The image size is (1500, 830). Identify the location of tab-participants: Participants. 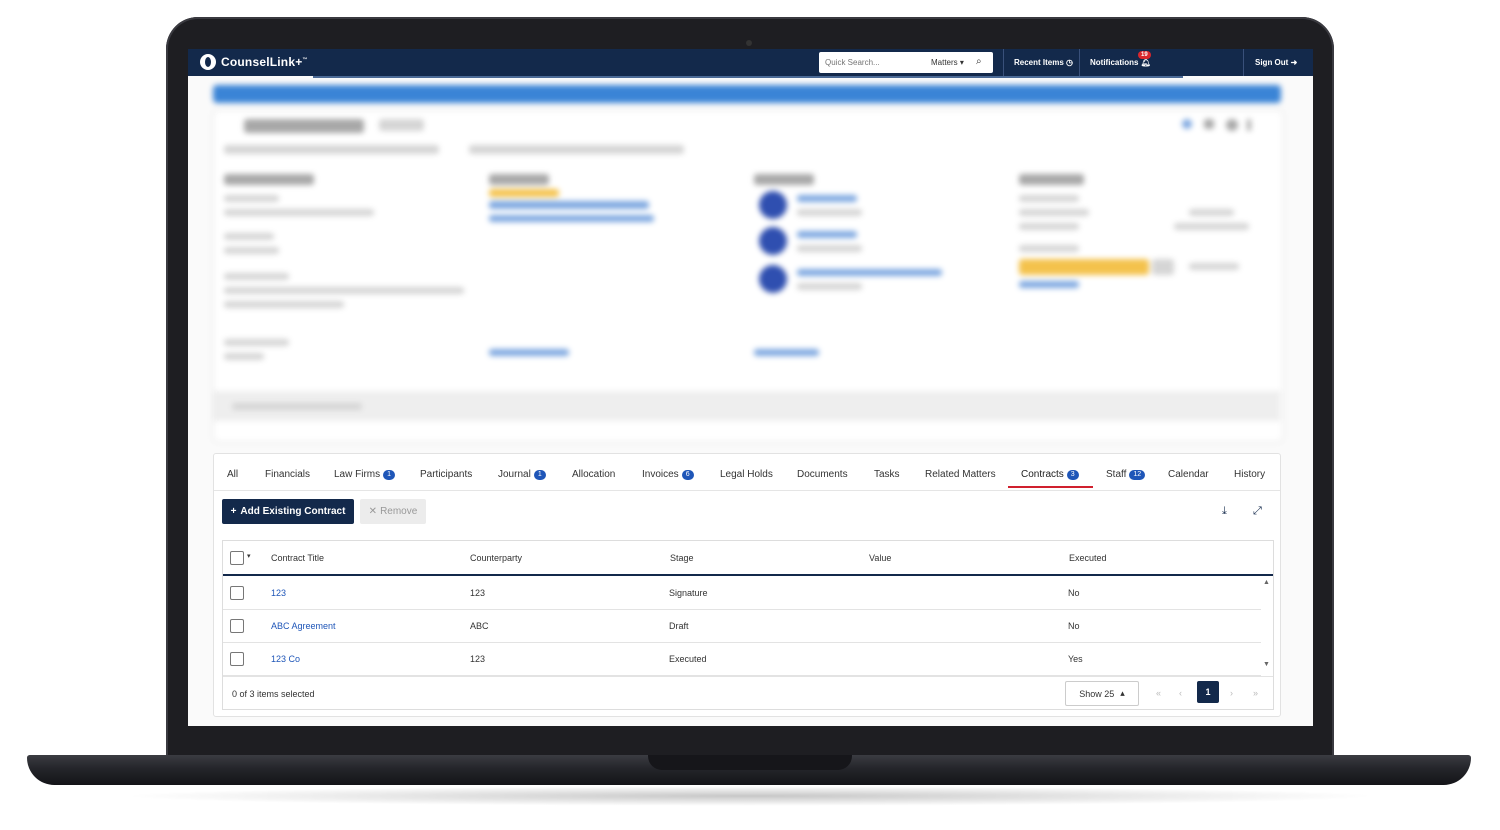
(446, 474).